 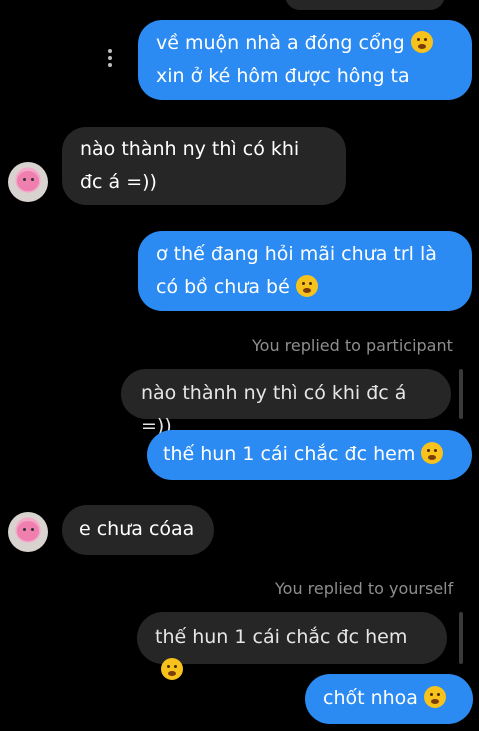 I want to click on incoming-message-bubble: e chưa cóaa, so click(x=138, y=530).